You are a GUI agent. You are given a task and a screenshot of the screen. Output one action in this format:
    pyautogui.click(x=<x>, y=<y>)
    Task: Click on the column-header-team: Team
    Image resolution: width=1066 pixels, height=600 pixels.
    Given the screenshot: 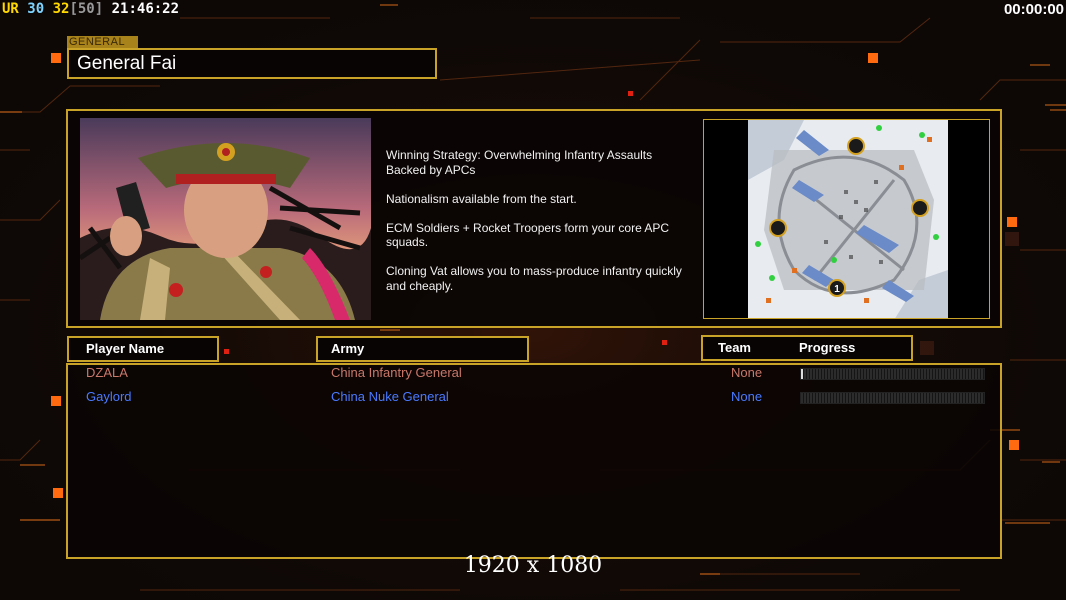 What is the action you would take?
    pyautogui.click(x=734, y=347)
    